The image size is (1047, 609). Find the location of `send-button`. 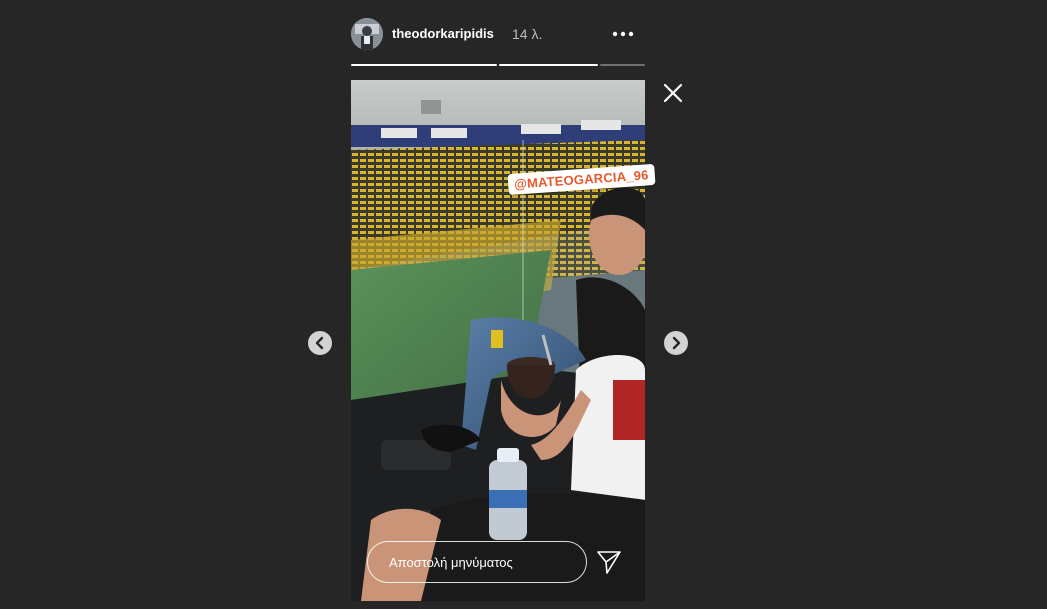

send-button is located at coordinates (609, 562).